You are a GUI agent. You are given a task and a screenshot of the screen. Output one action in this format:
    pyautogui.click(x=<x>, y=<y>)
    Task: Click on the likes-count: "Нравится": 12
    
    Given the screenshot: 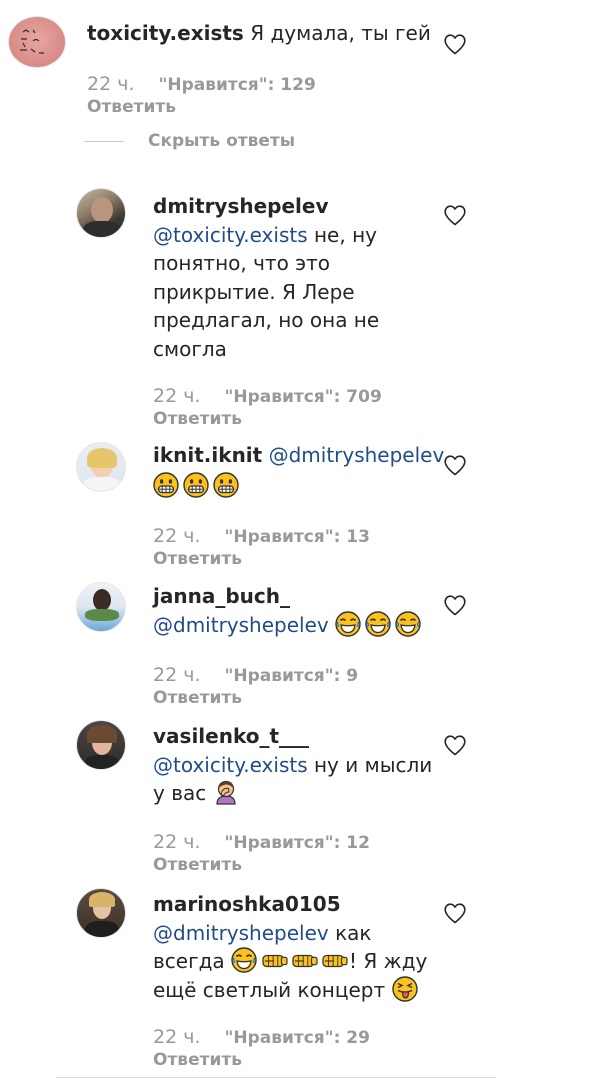 What is the action you would take?
    pyautogui.click(x=296, y=843)
    